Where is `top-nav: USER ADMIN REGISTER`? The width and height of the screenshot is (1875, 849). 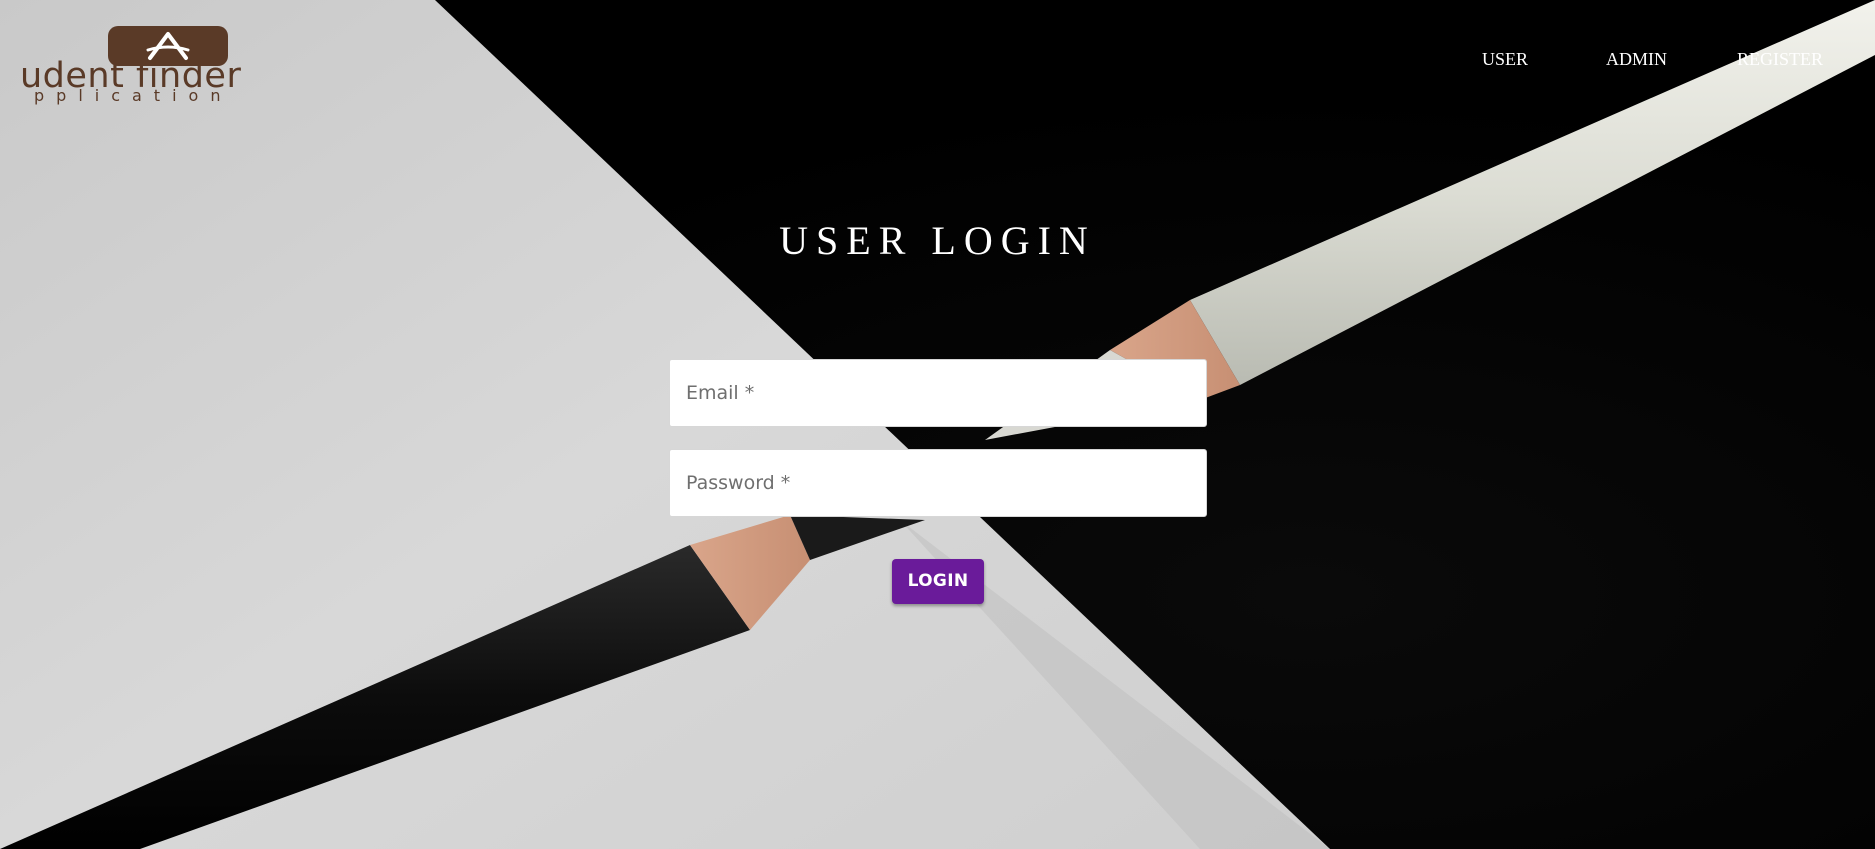
top-nav: USER ADMIN REGISTER is located at coordinates (1652, 59).